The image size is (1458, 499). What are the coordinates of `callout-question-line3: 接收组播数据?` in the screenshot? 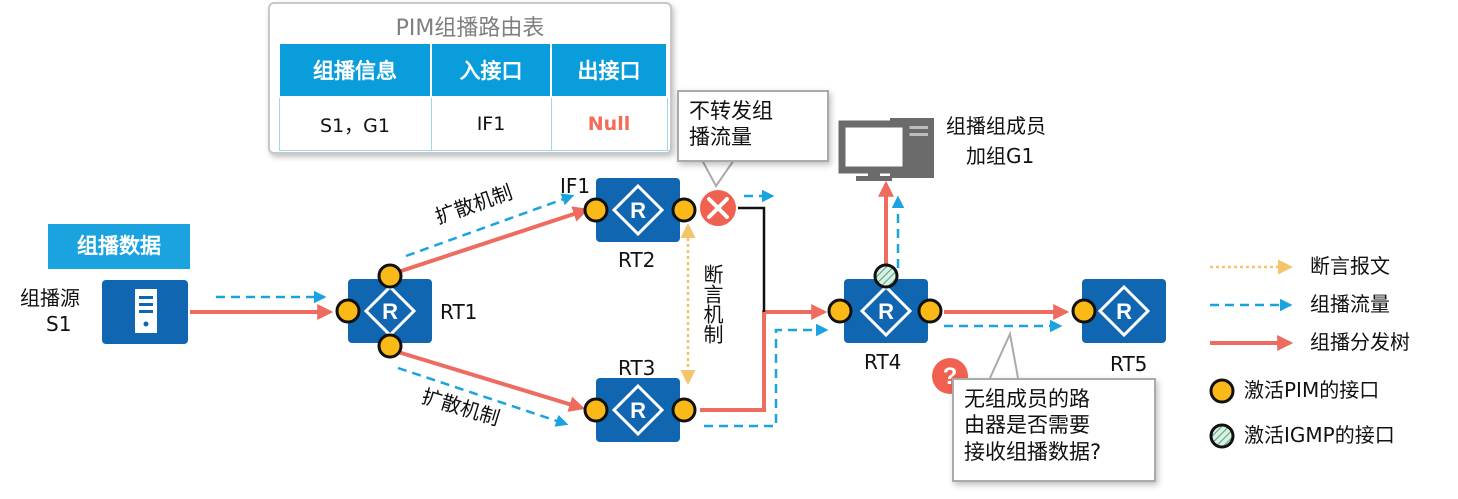 It's located at (1033, 451).